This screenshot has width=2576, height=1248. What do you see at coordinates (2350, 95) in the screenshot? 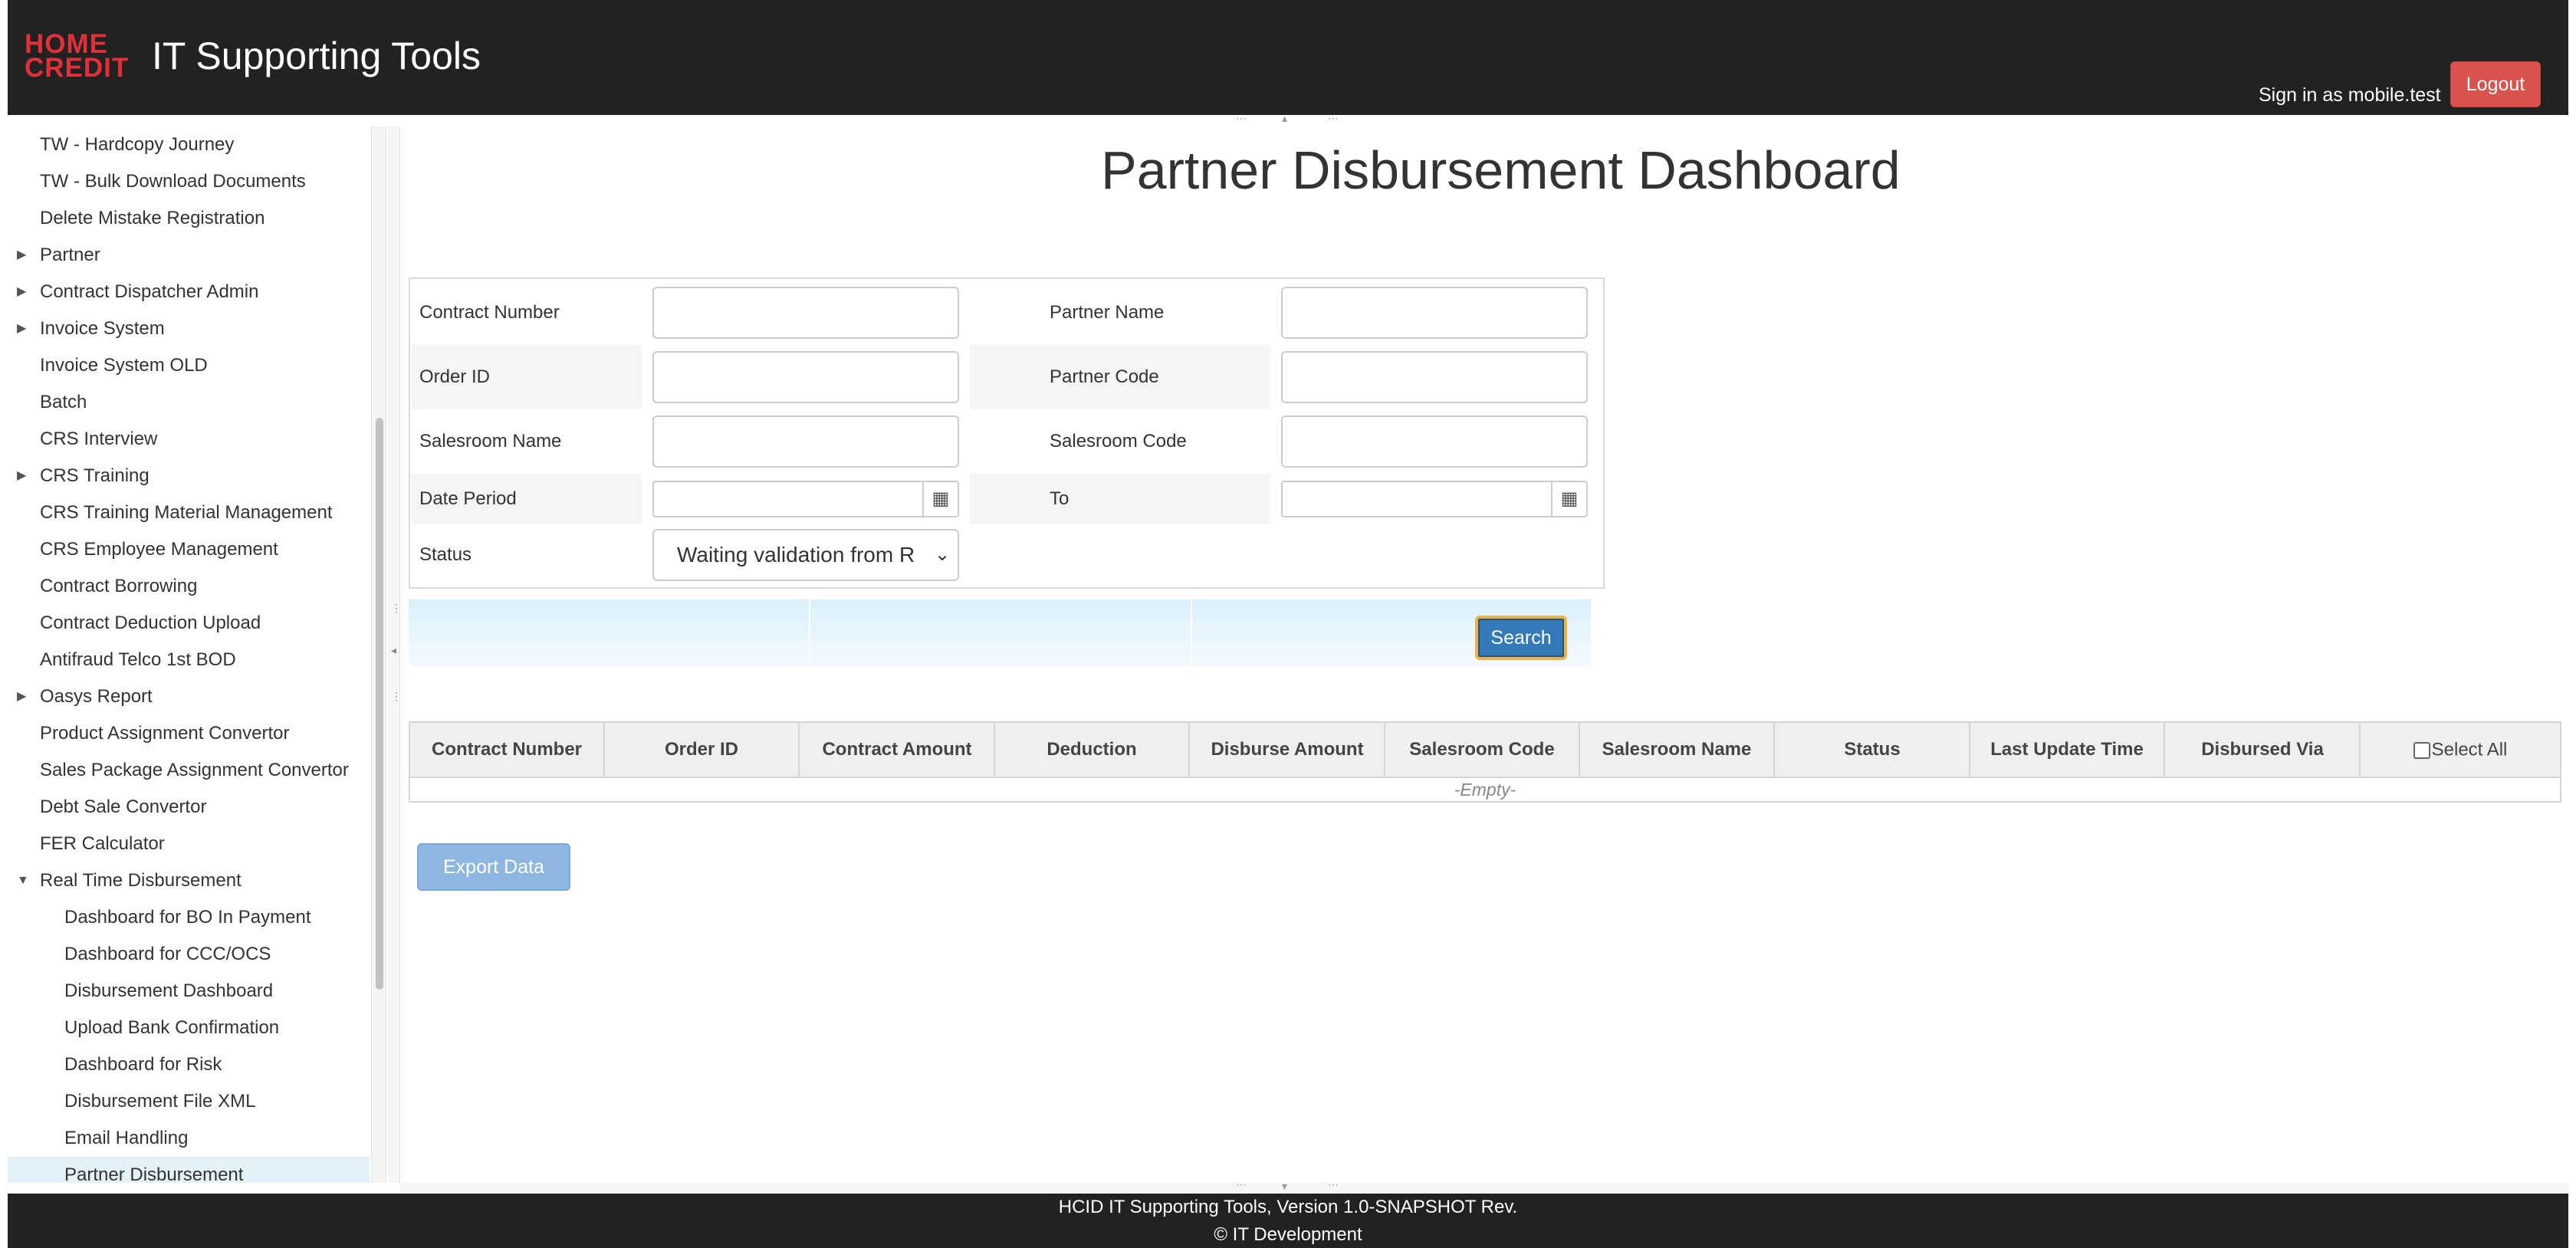
I see `signin-text: Sign in as mobile.test` at bounding box center [2350, 95].